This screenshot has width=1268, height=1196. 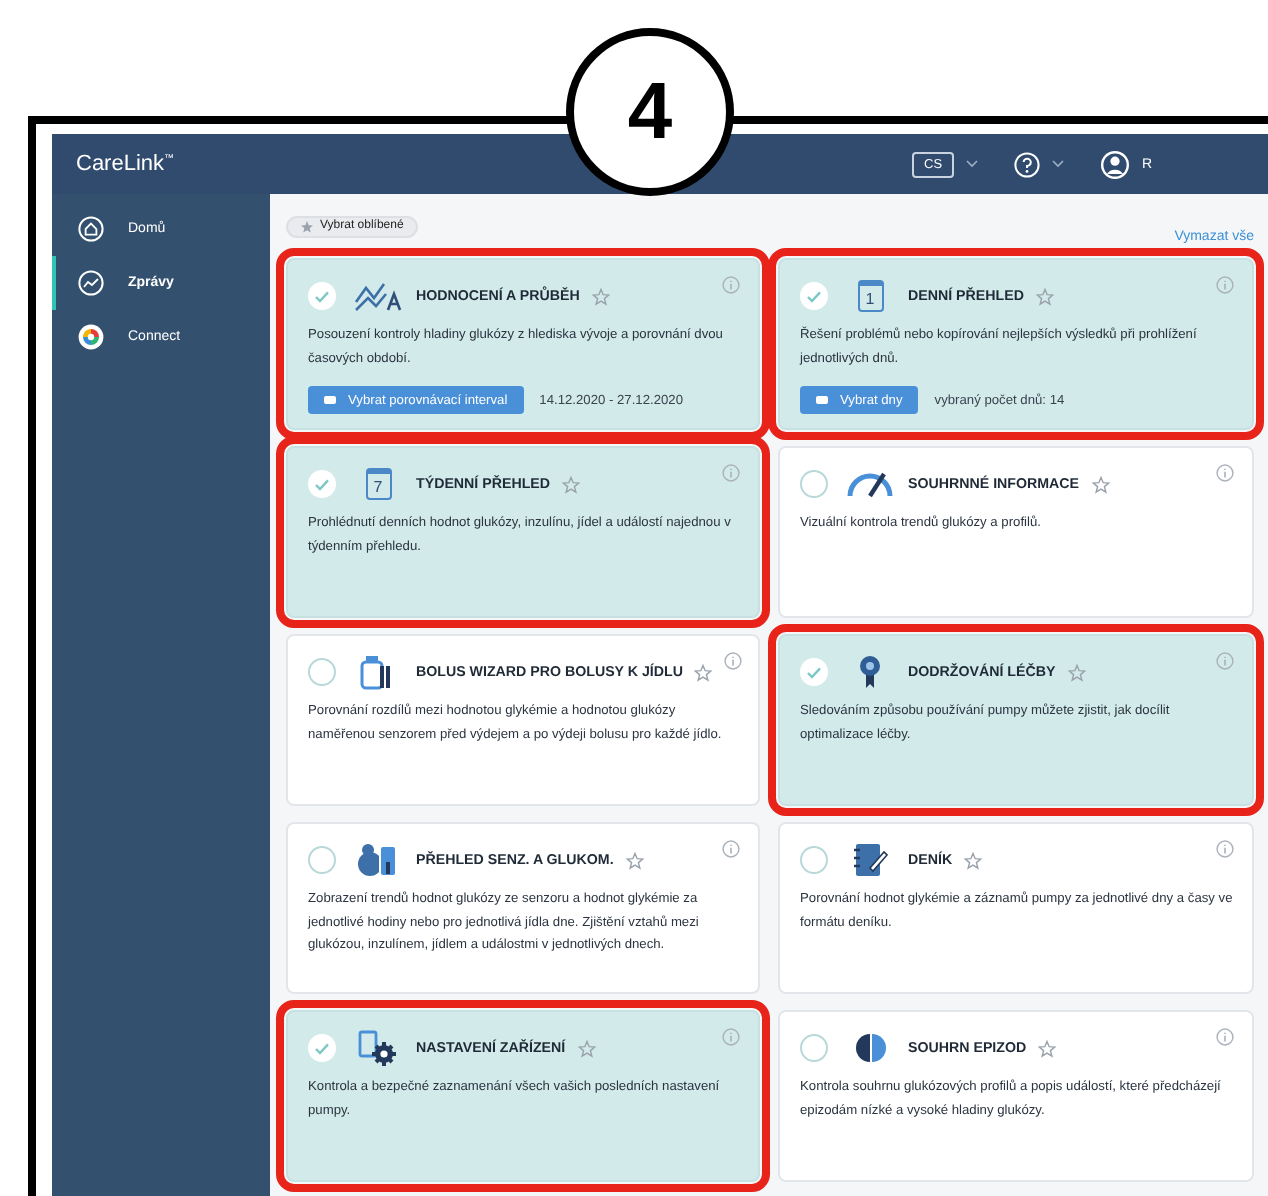 I want to click on chart-icon, so click(x=91, y=283).